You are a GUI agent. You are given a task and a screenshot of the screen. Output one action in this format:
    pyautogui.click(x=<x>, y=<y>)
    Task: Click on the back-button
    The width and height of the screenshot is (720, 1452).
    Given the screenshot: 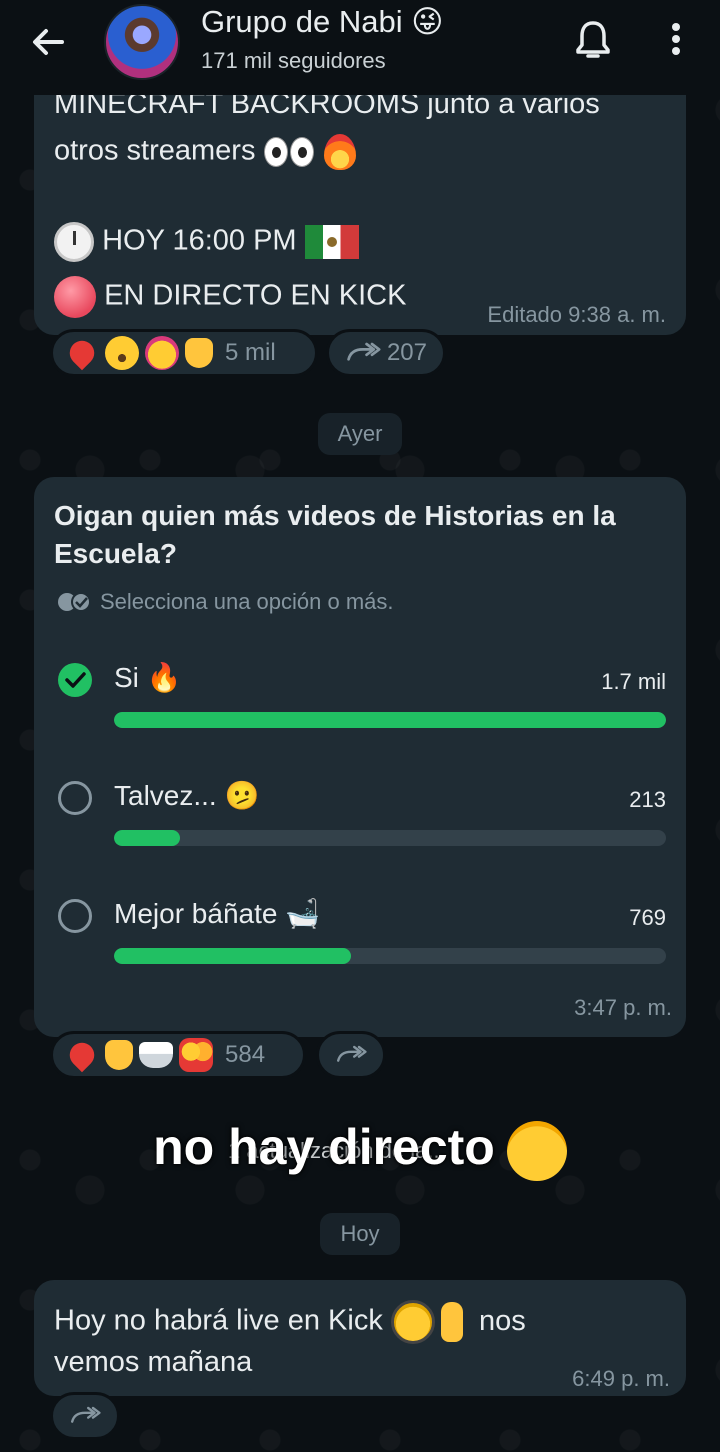 What is the action you would take?
    pyautogui.click(x=48, y=42)
    